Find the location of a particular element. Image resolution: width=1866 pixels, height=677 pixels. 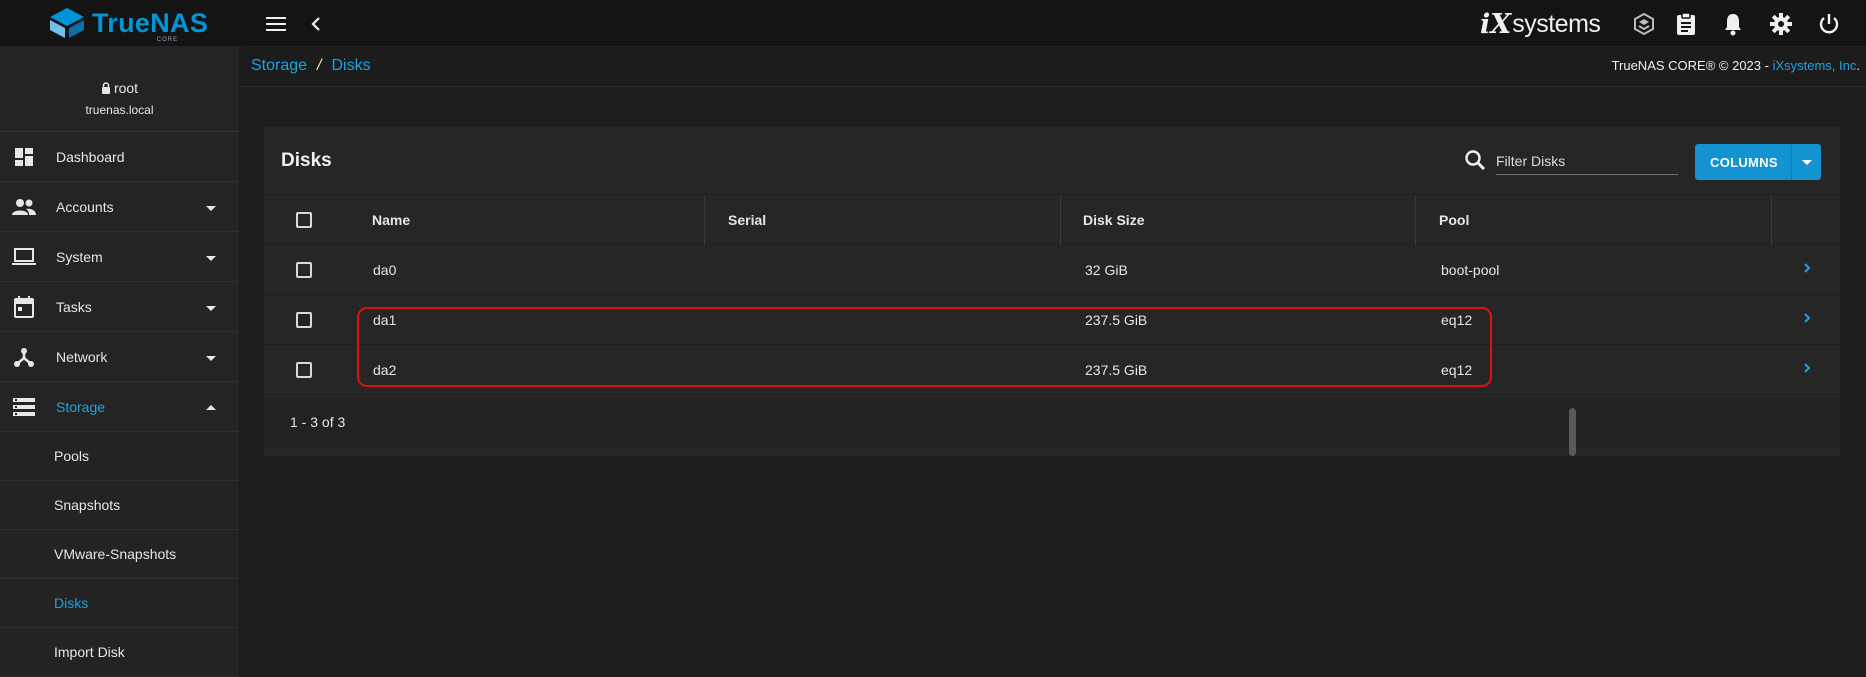

collapse-sidebar-button is located at coordinates (316, 24).